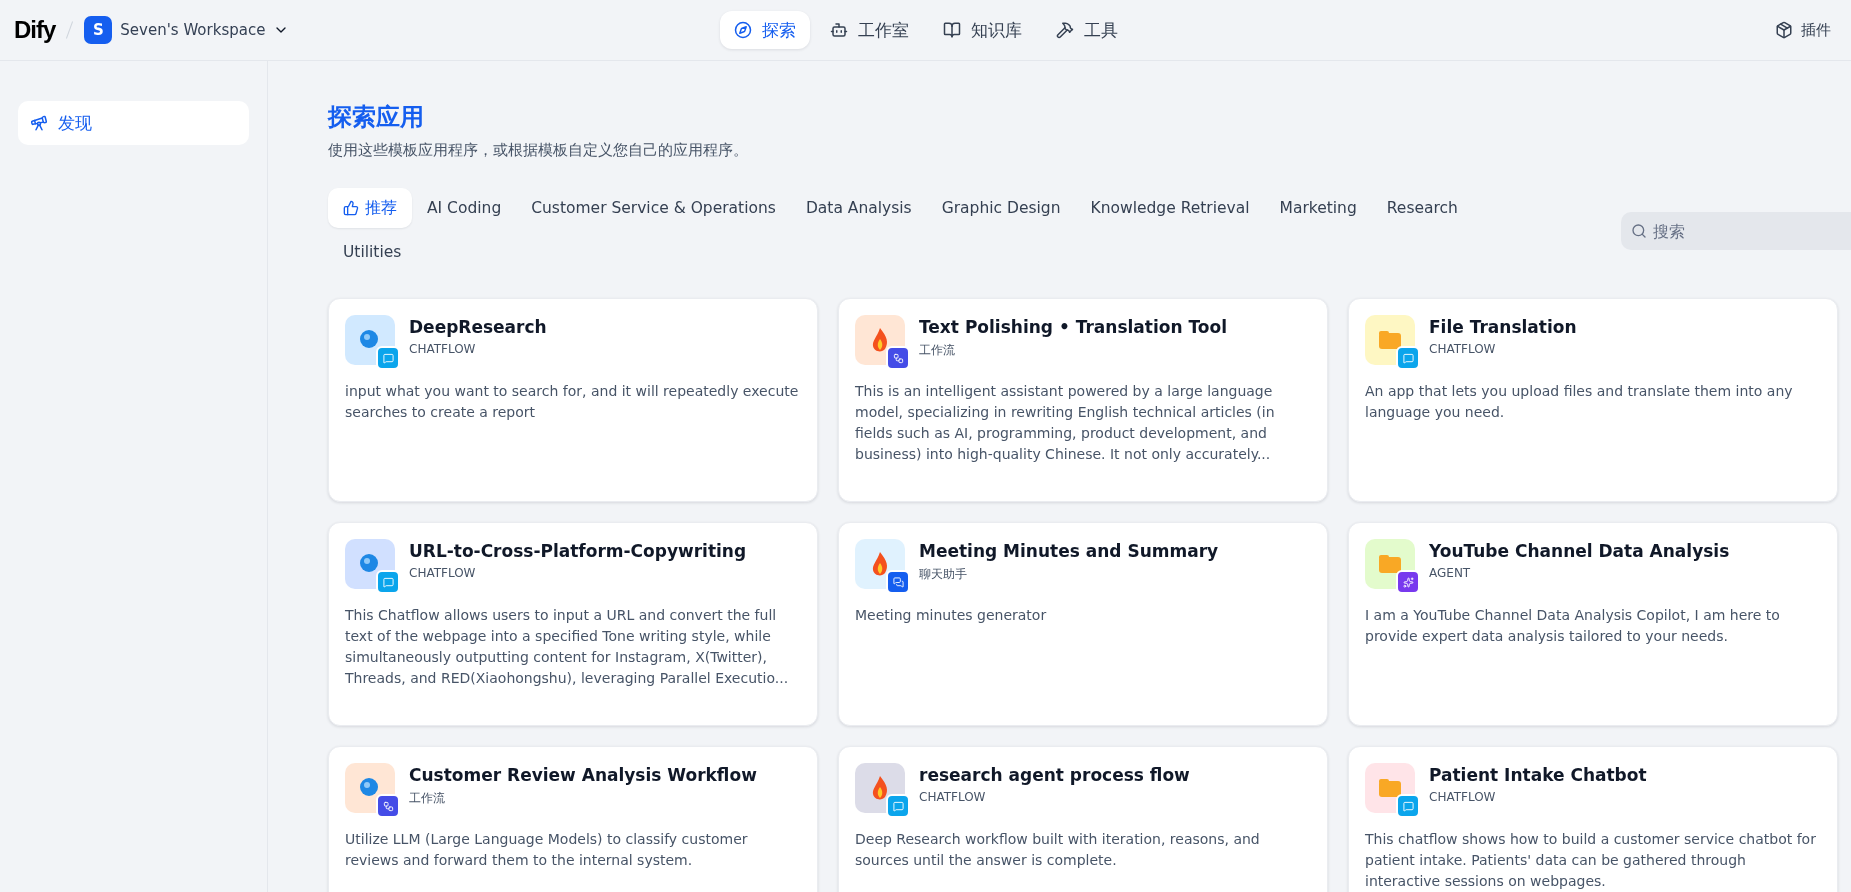 The height and width of the screenshot is (892, 1851). I want to click on category-tab: Utilities, so click(372, 252).